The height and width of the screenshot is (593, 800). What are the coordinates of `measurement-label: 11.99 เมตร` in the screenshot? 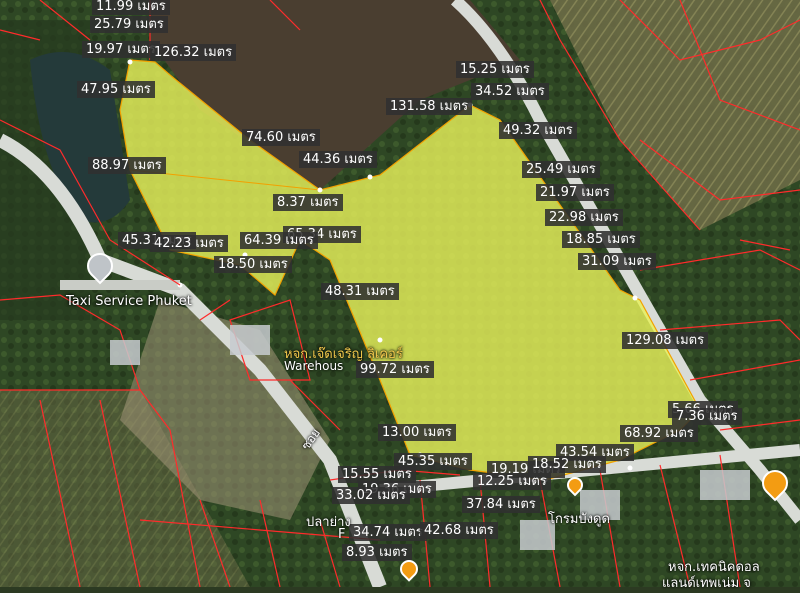 It's located at (131, 7).